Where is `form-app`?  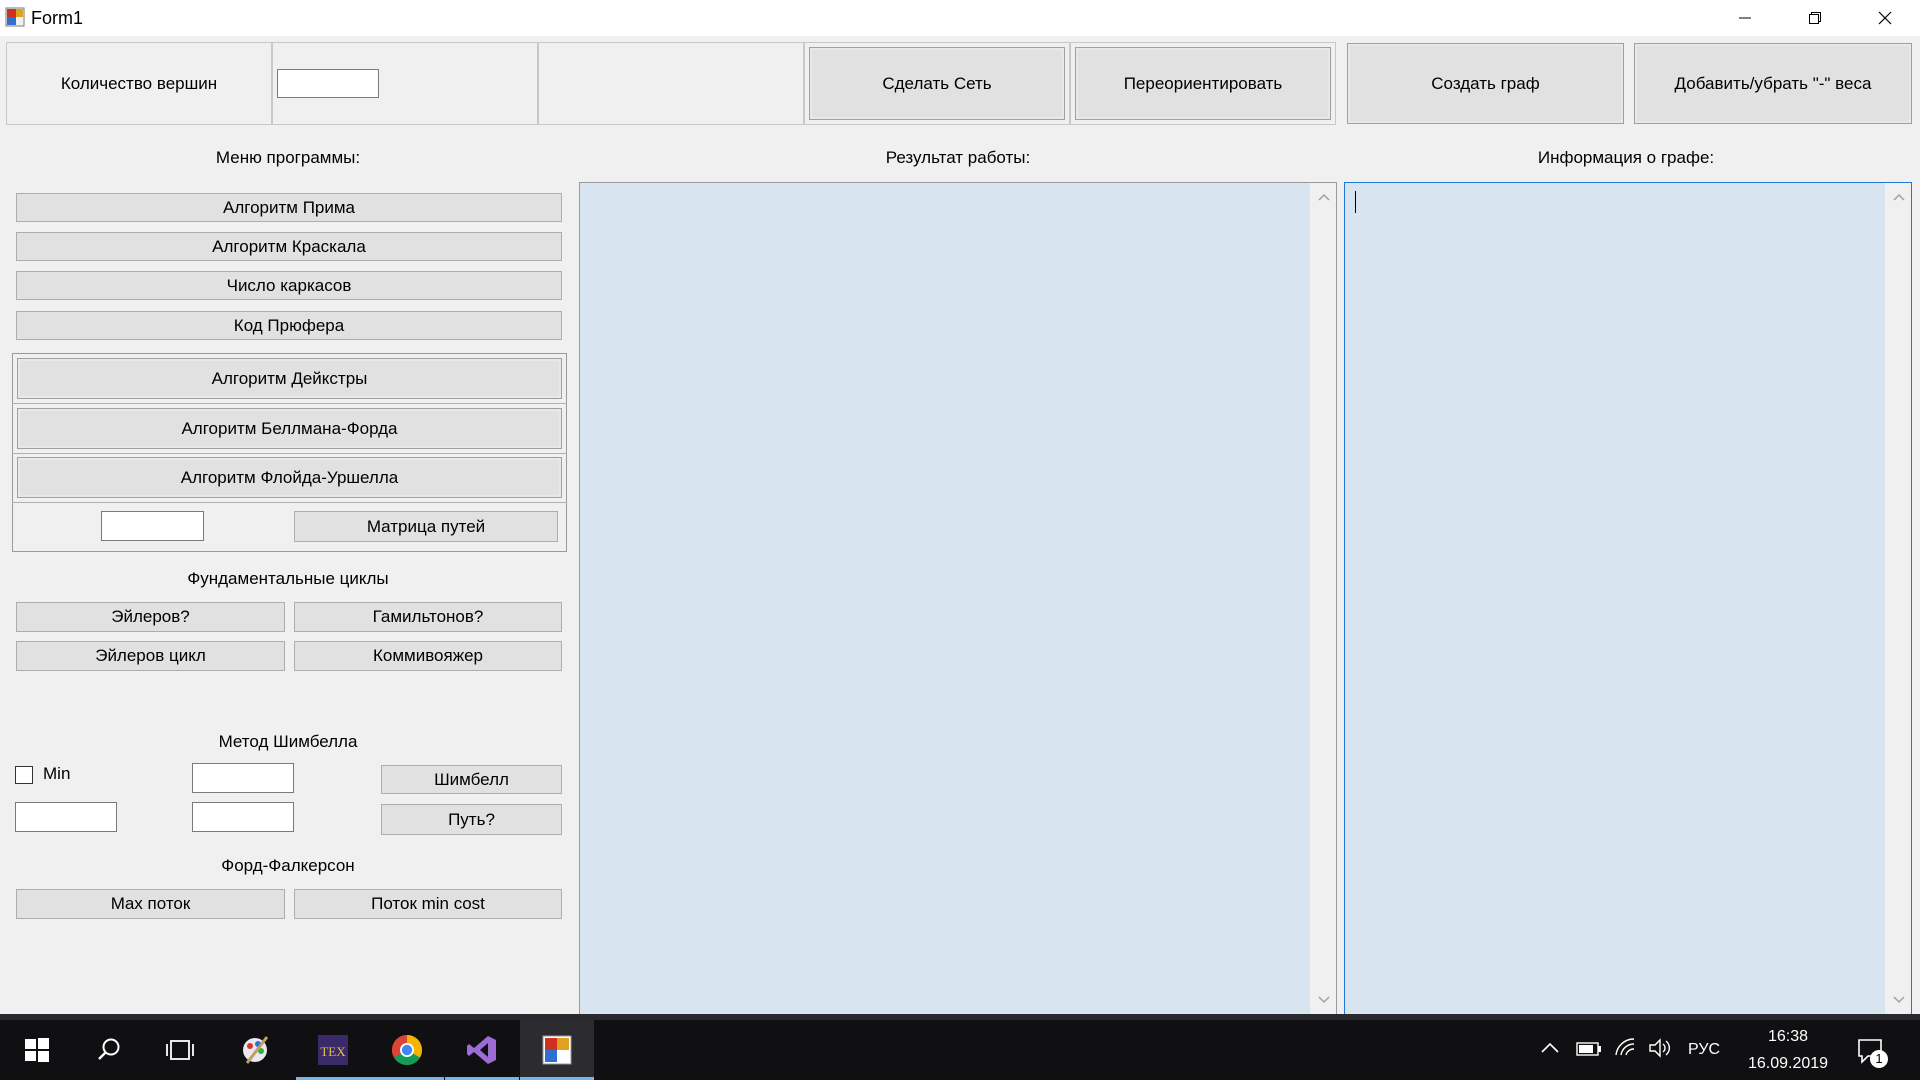 form-app is located at coordinates (557, 1050).